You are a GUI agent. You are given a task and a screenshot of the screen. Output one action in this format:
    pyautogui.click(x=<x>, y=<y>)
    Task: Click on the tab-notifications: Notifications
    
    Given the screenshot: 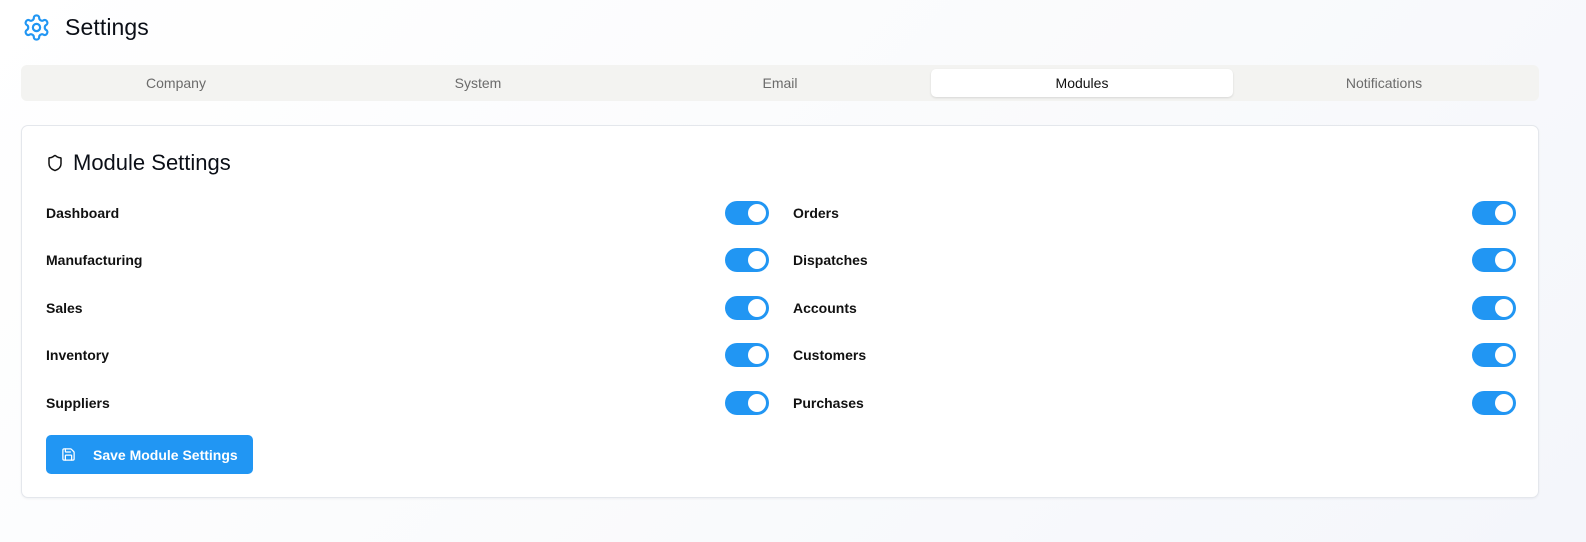 What is the action you would take?
    pyautogui.click(x=1384, y=83)
    